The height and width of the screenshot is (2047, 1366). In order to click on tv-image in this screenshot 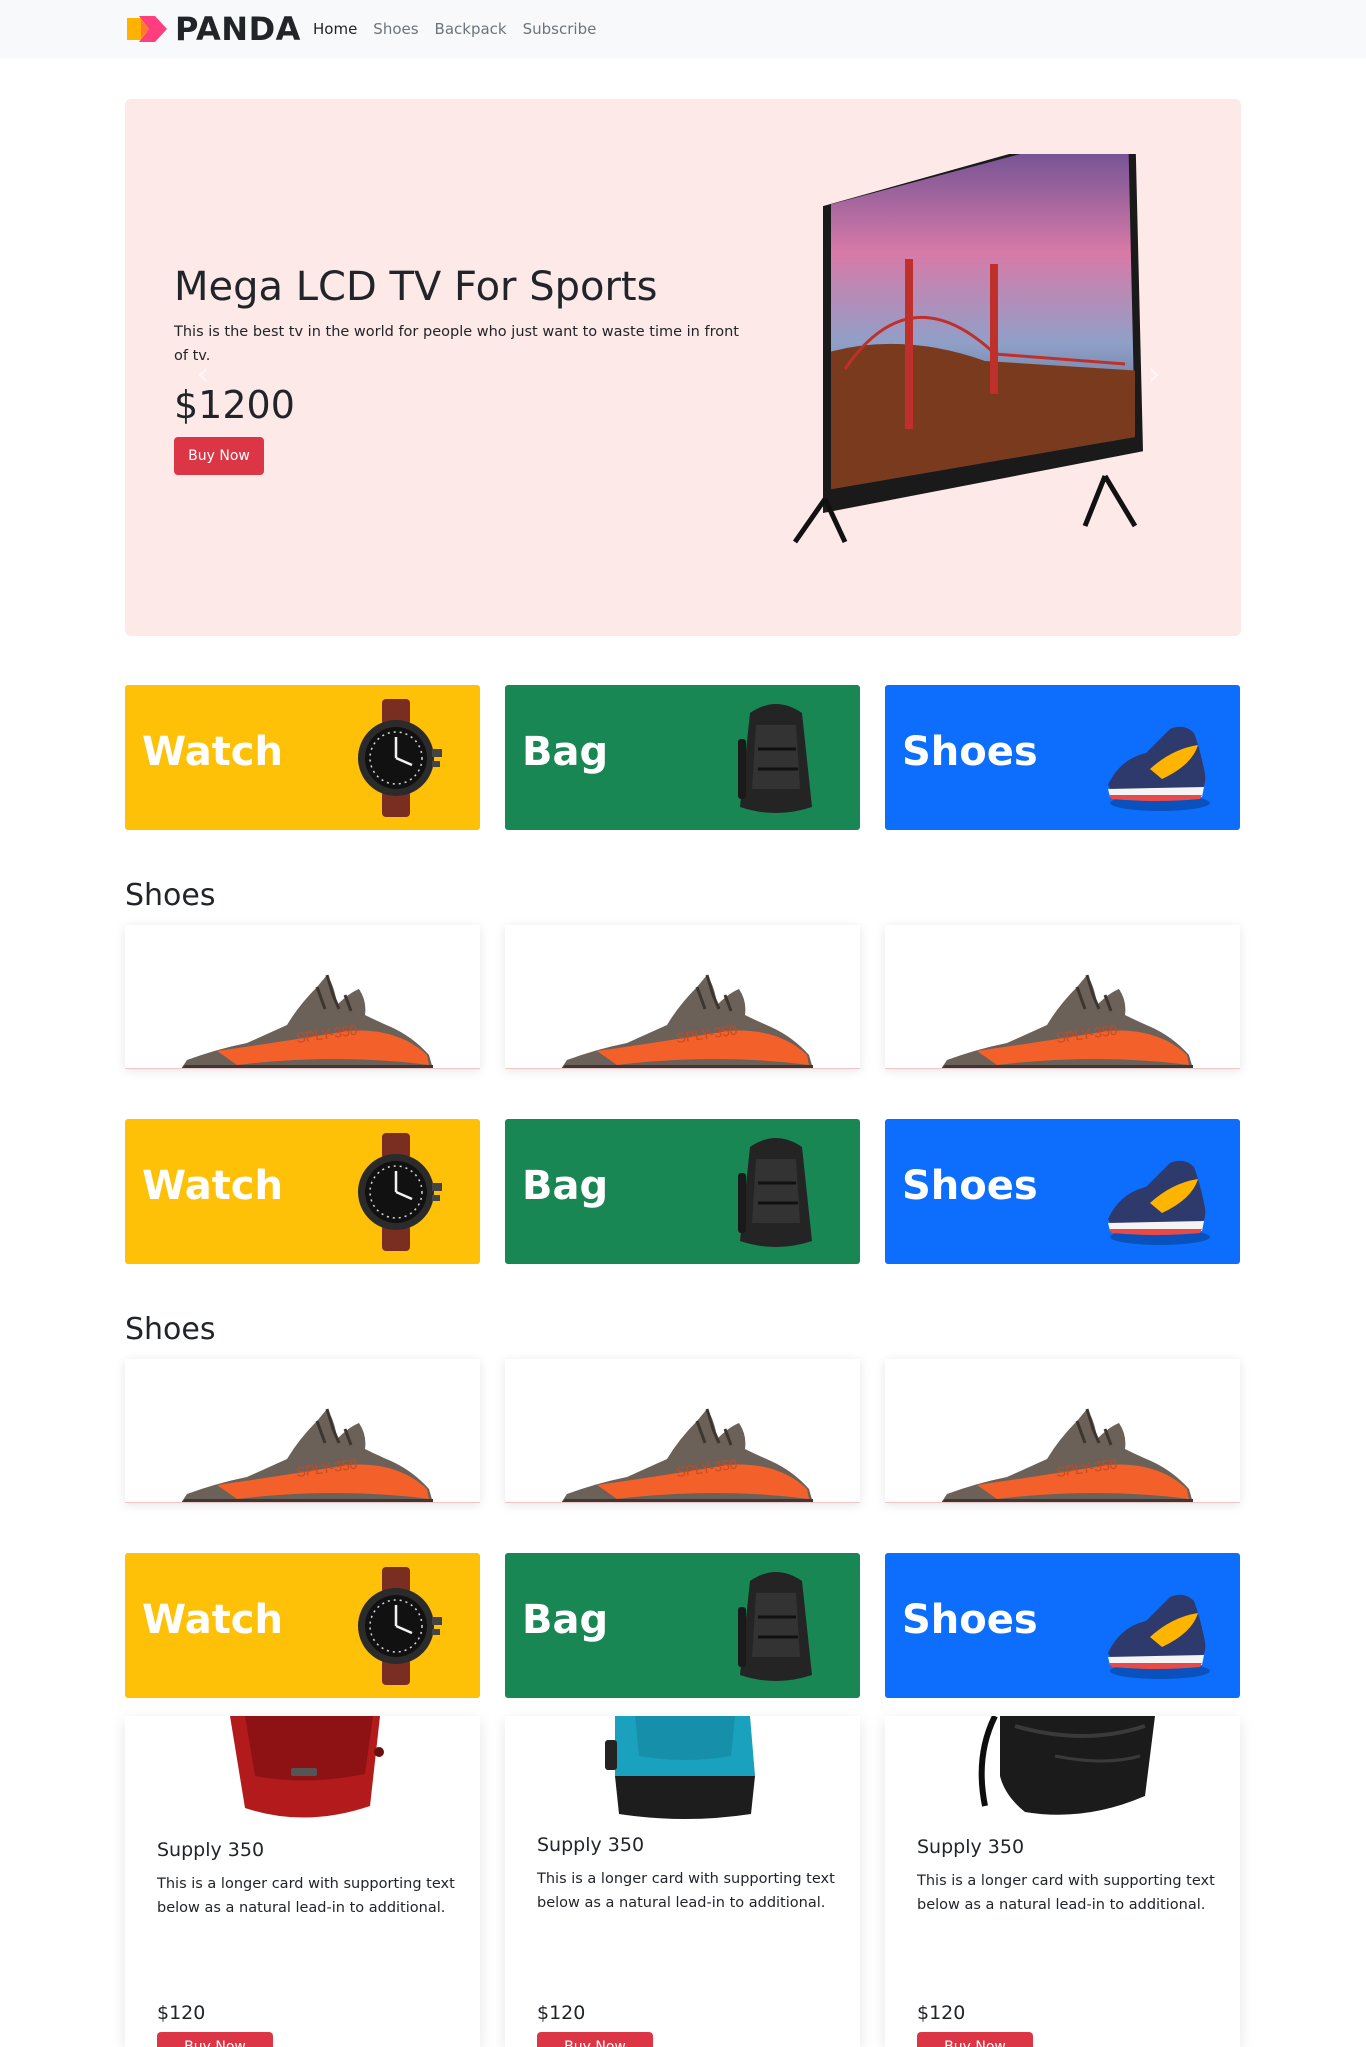, I will do `click(967, 349)`.